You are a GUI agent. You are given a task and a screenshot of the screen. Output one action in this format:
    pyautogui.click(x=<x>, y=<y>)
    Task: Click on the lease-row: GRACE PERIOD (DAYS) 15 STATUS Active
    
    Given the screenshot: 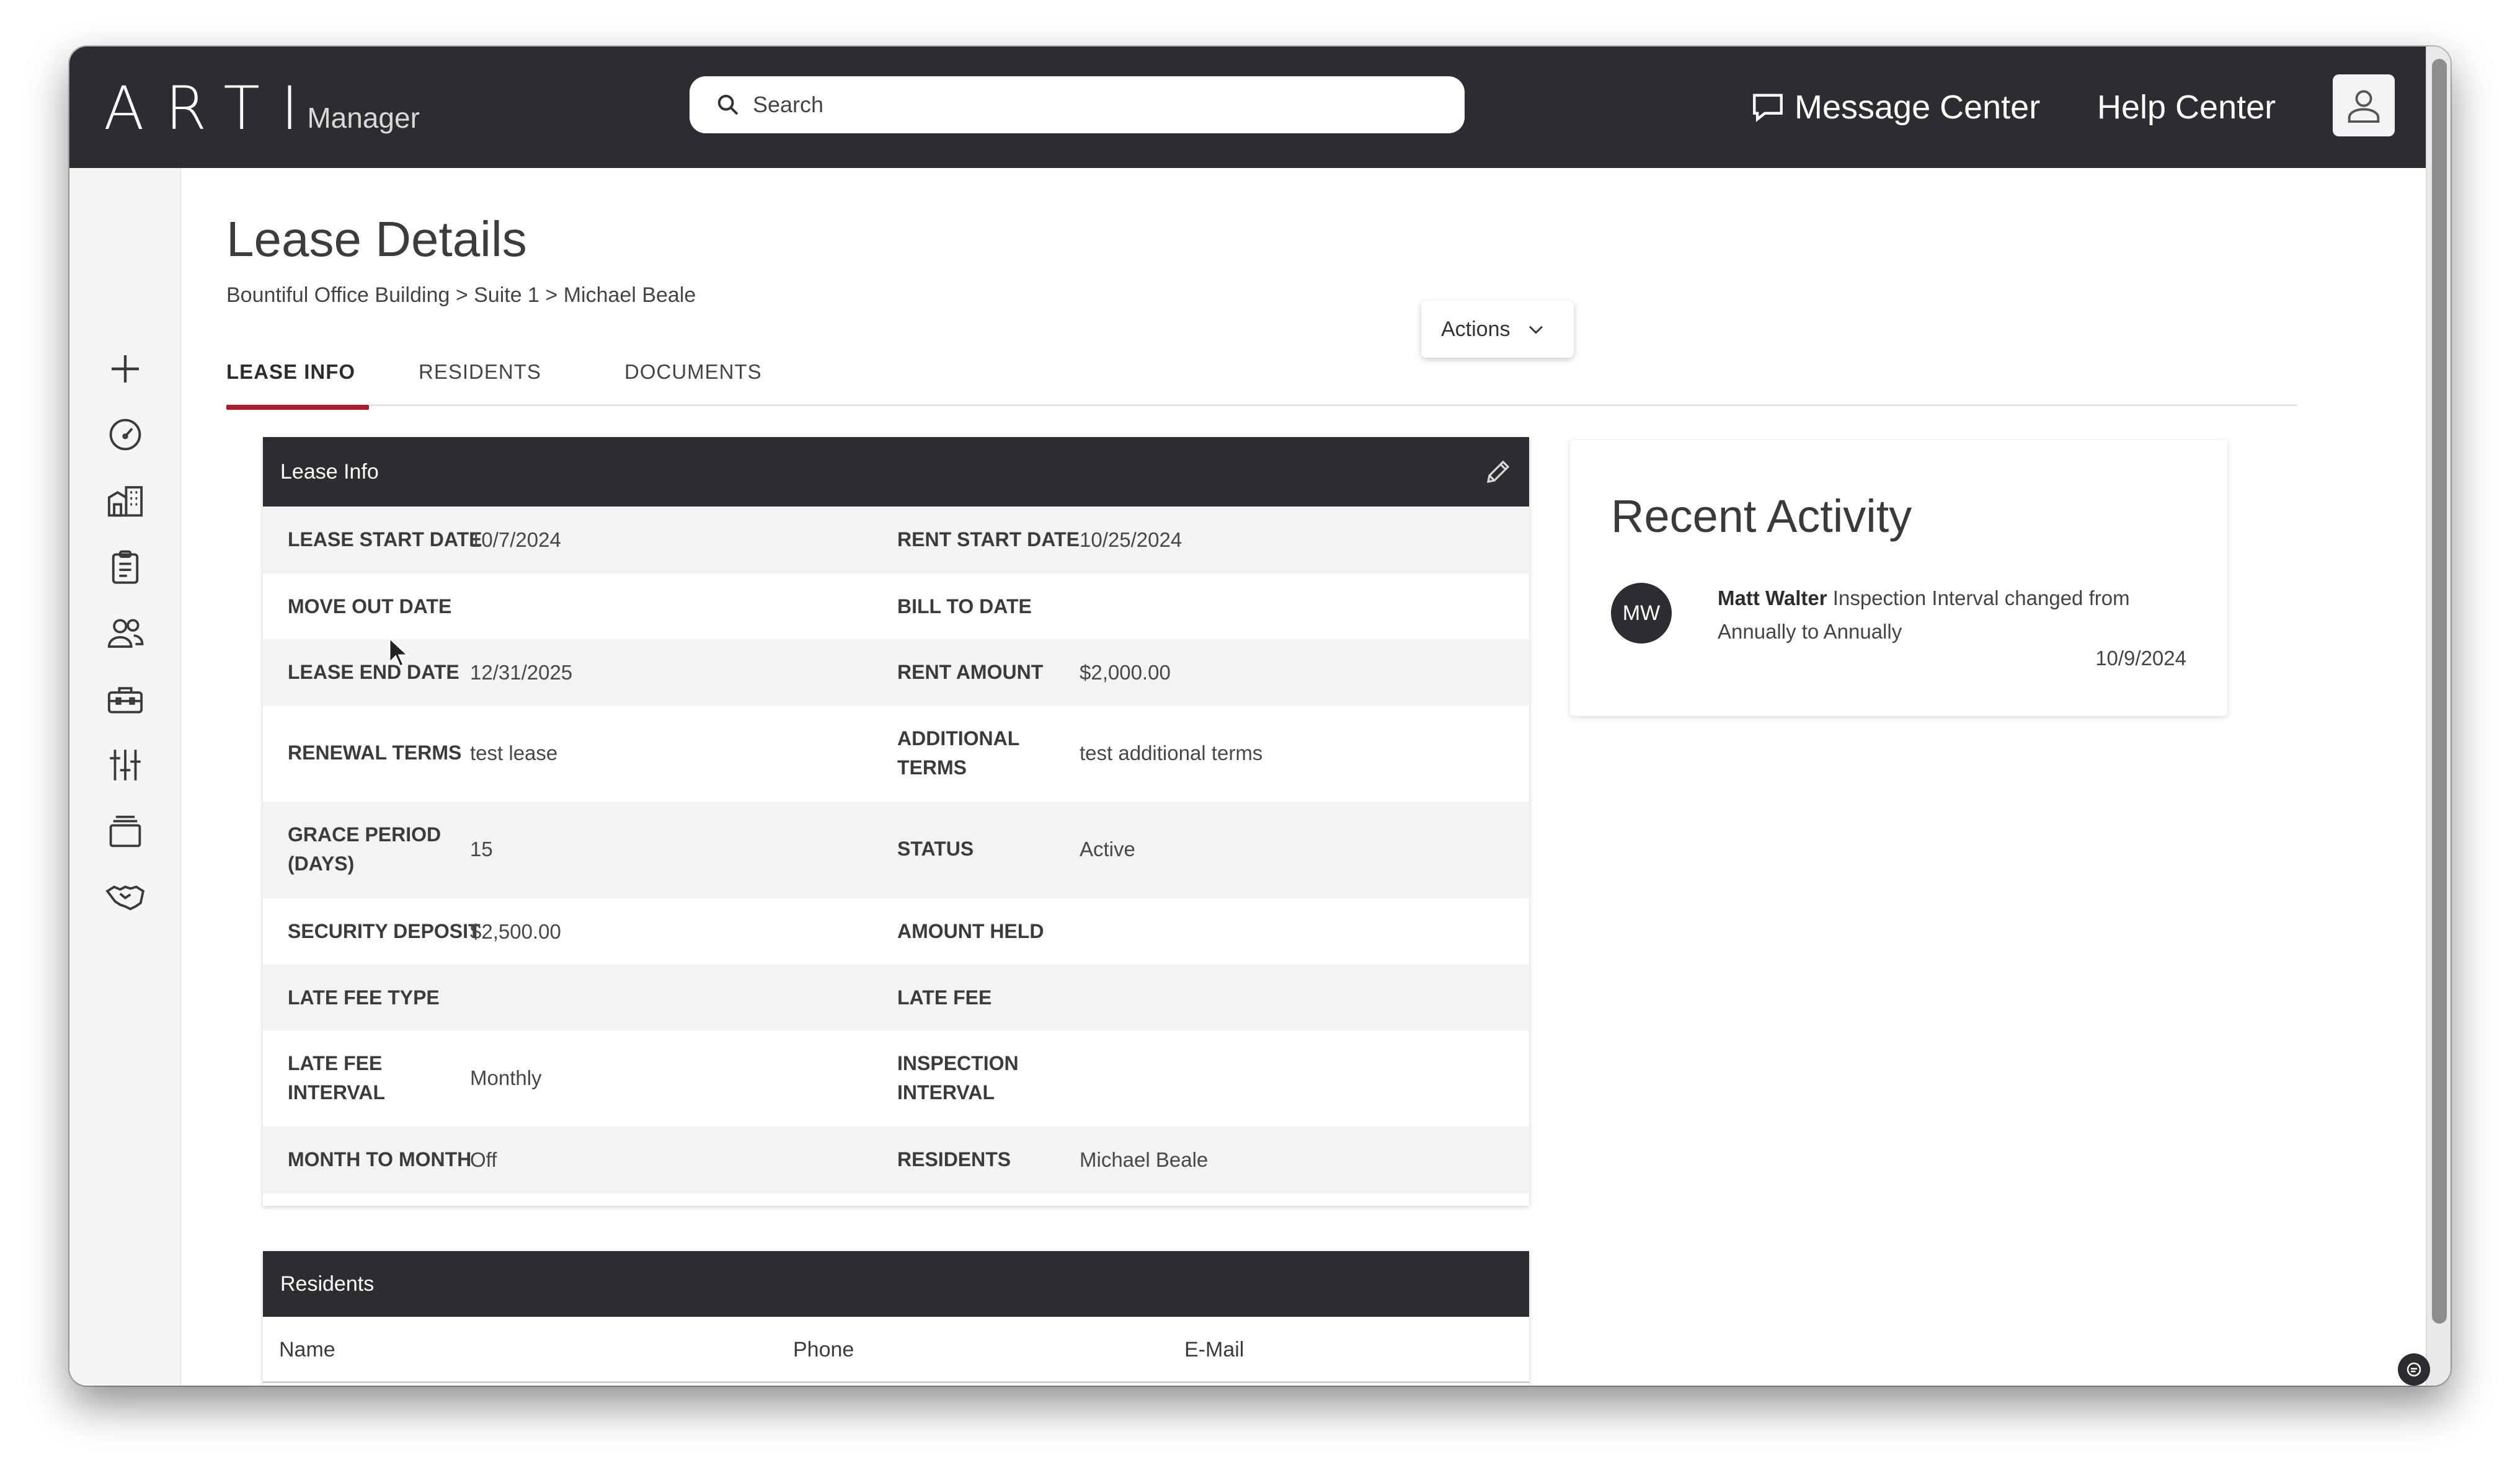 What is the action you would take?
    pyautogui.click(x=896, y=850)
    